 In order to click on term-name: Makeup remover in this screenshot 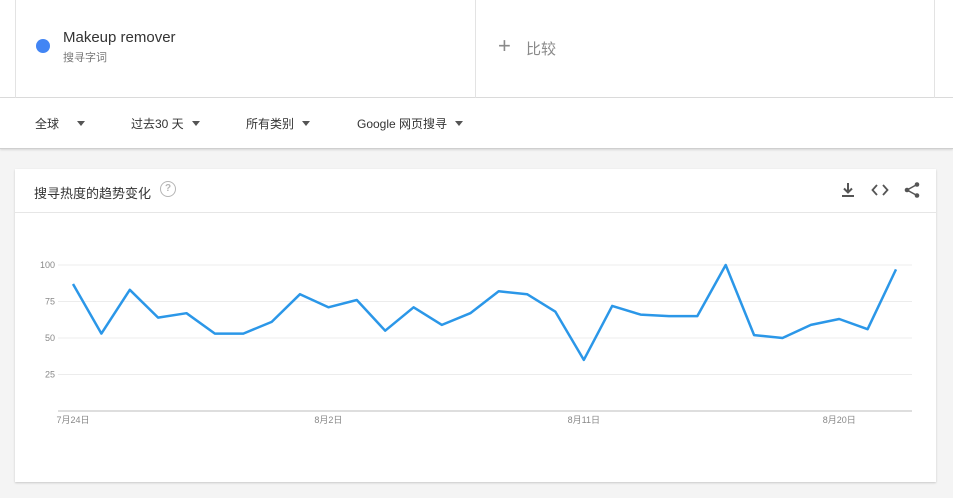, I will do `click(119, 37)`.